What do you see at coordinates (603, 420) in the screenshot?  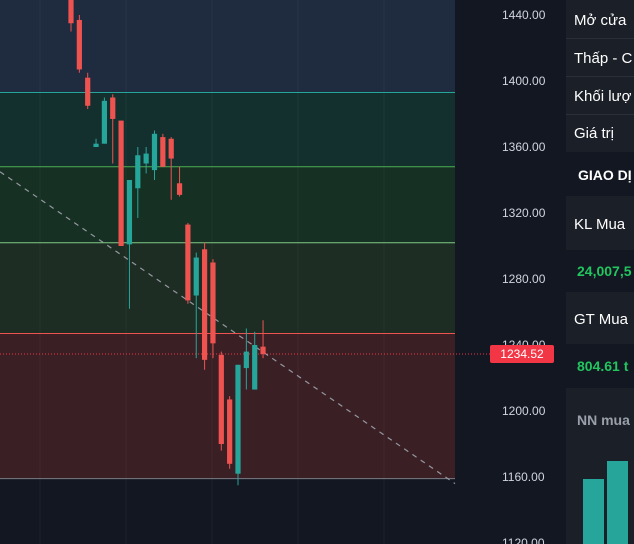 I see `foreign-buy-label: NN mua` at bounding box center [603, 420].